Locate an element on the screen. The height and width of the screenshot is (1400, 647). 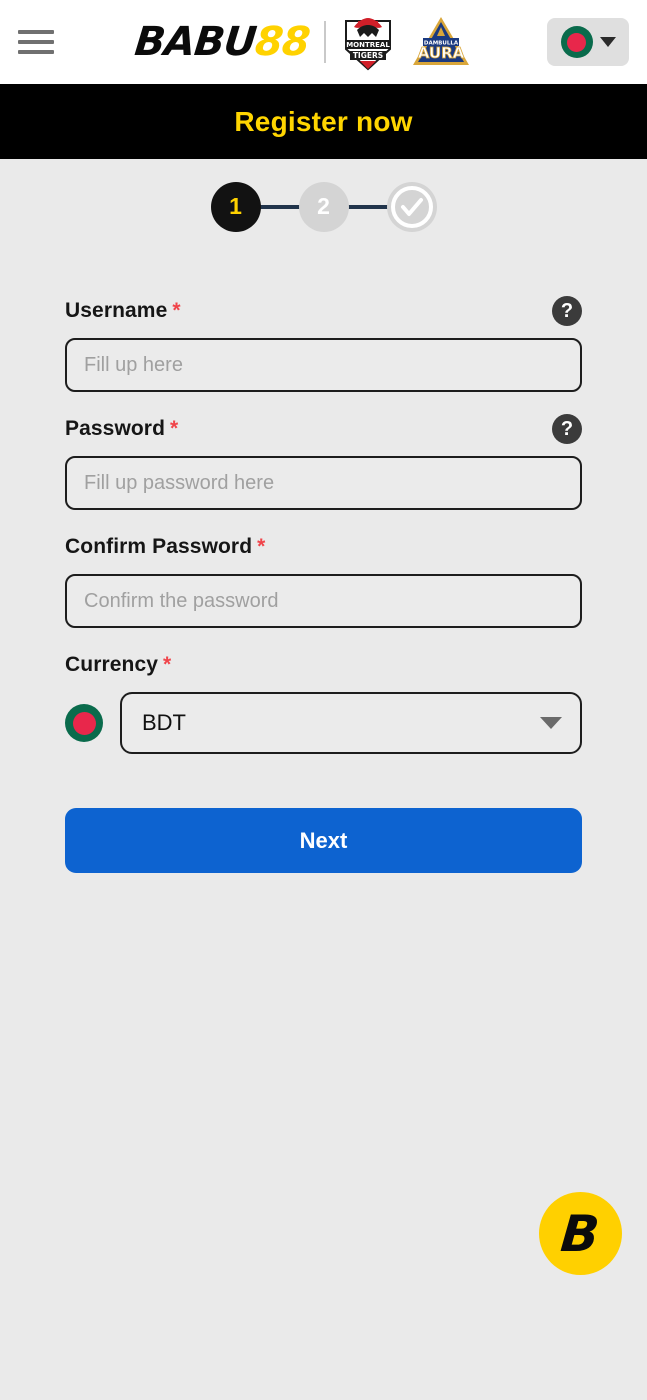
register-banner: Register now is located at coordinates (323, 121).